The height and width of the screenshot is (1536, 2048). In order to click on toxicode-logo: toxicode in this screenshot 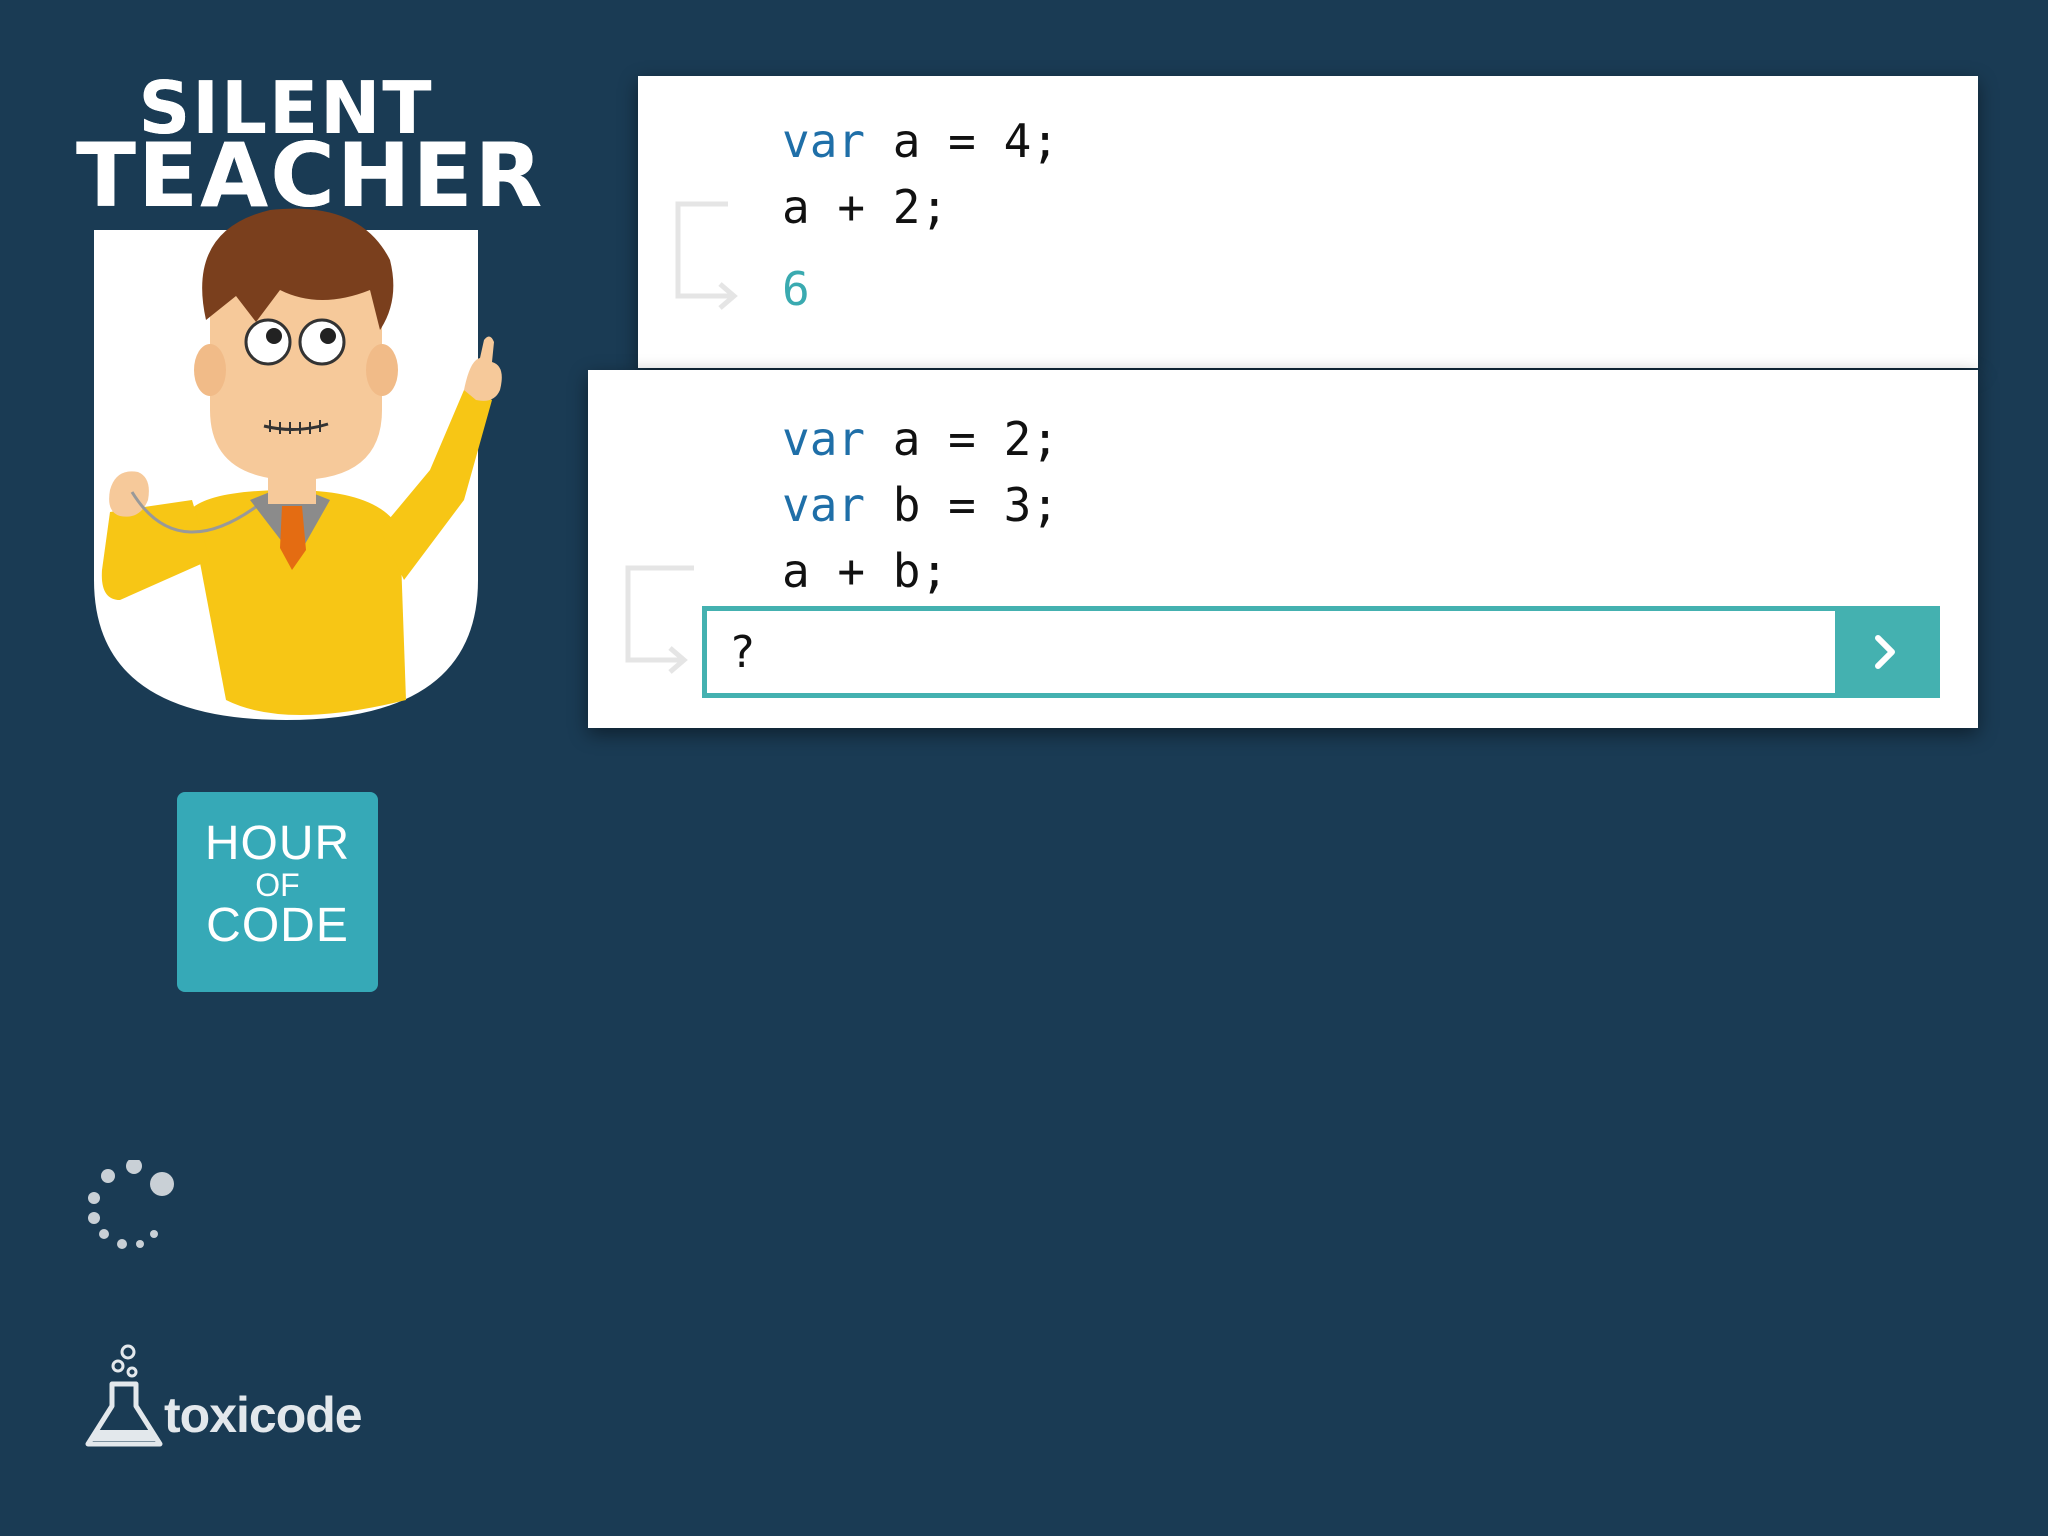, I will do `click(234, 1397)`.